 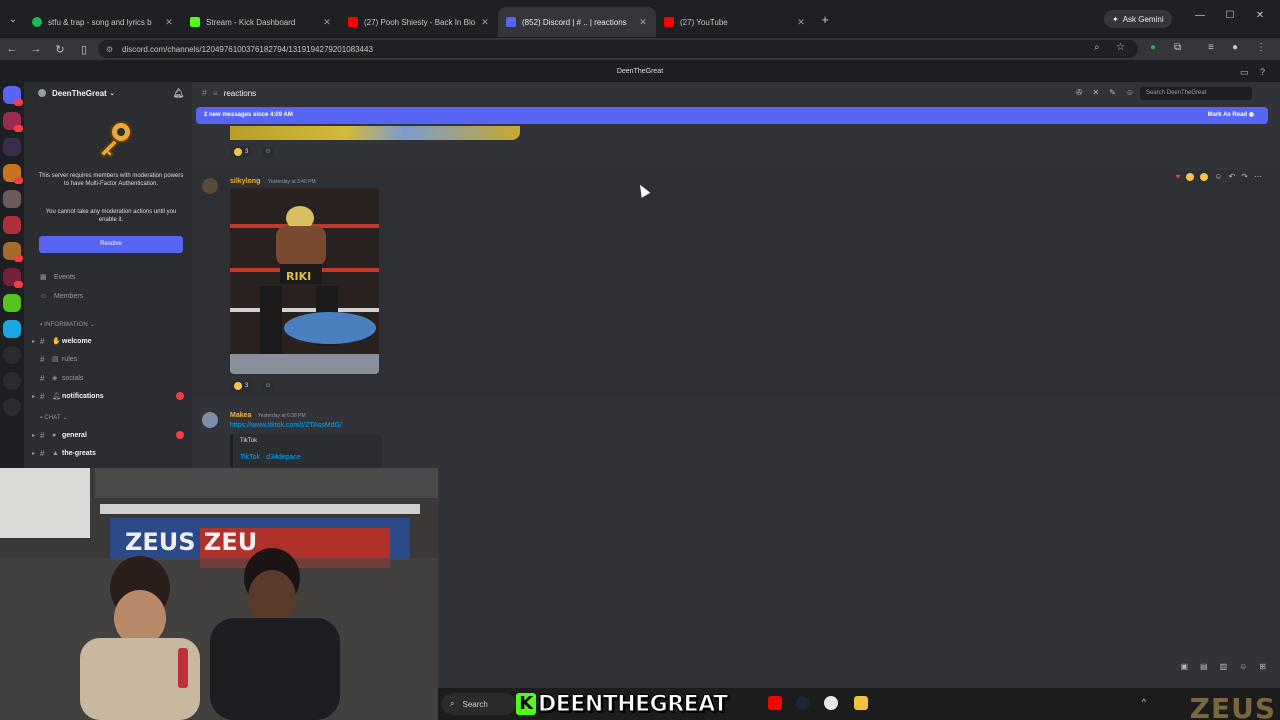 I want to click on channel-socials: # ◈ socials, so click(x=111, y=378).